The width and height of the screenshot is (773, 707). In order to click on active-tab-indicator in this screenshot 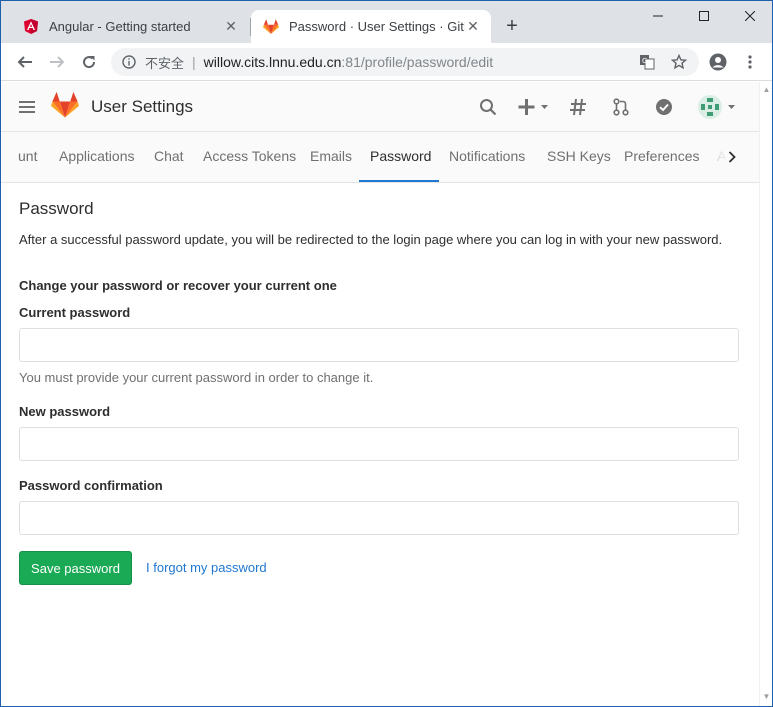, I will do `click(399, 181)`.